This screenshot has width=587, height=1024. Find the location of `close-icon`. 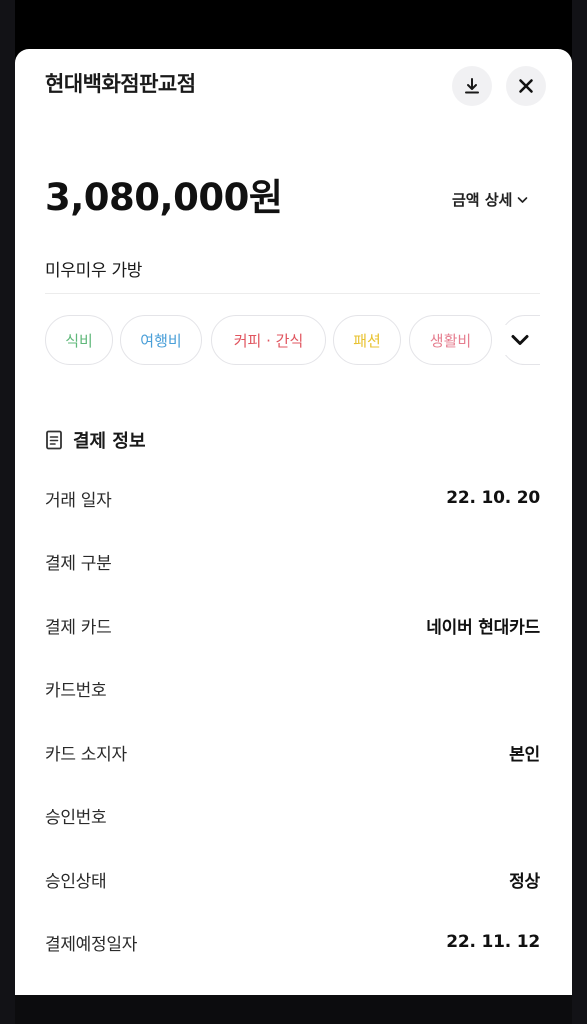

close-icon is located at coordinates (526, 86).